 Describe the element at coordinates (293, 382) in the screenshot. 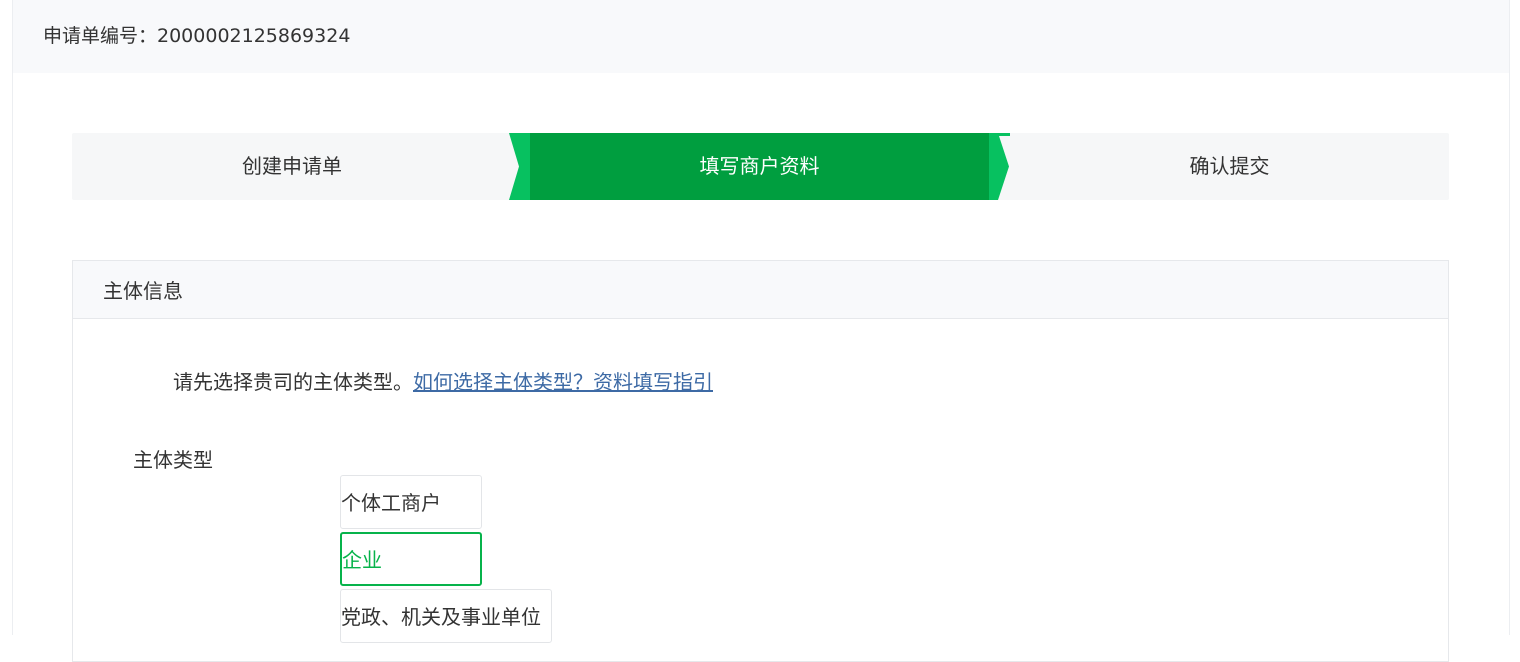

I see `hint-text: 请先选择贵司的主体类型。` at that location.